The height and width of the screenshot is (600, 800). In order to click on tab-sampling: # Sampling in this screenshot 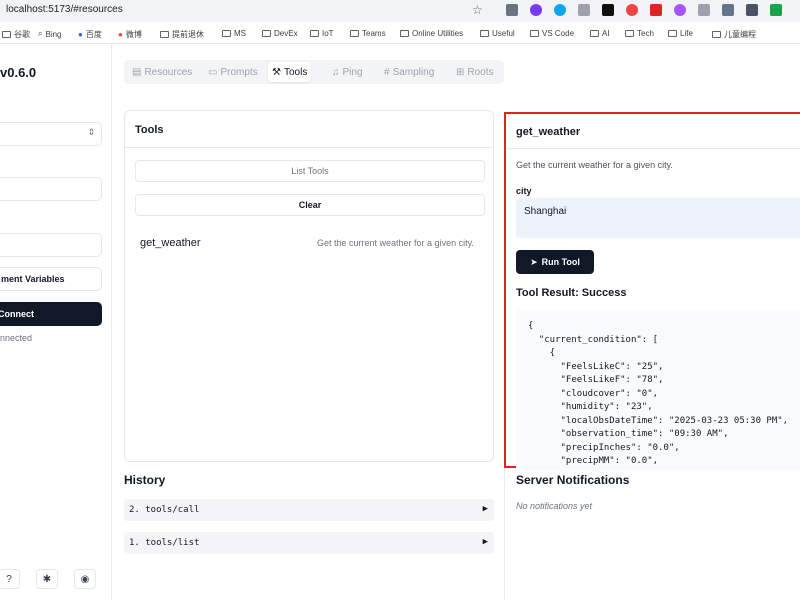, I will do `click(409, 72)`.